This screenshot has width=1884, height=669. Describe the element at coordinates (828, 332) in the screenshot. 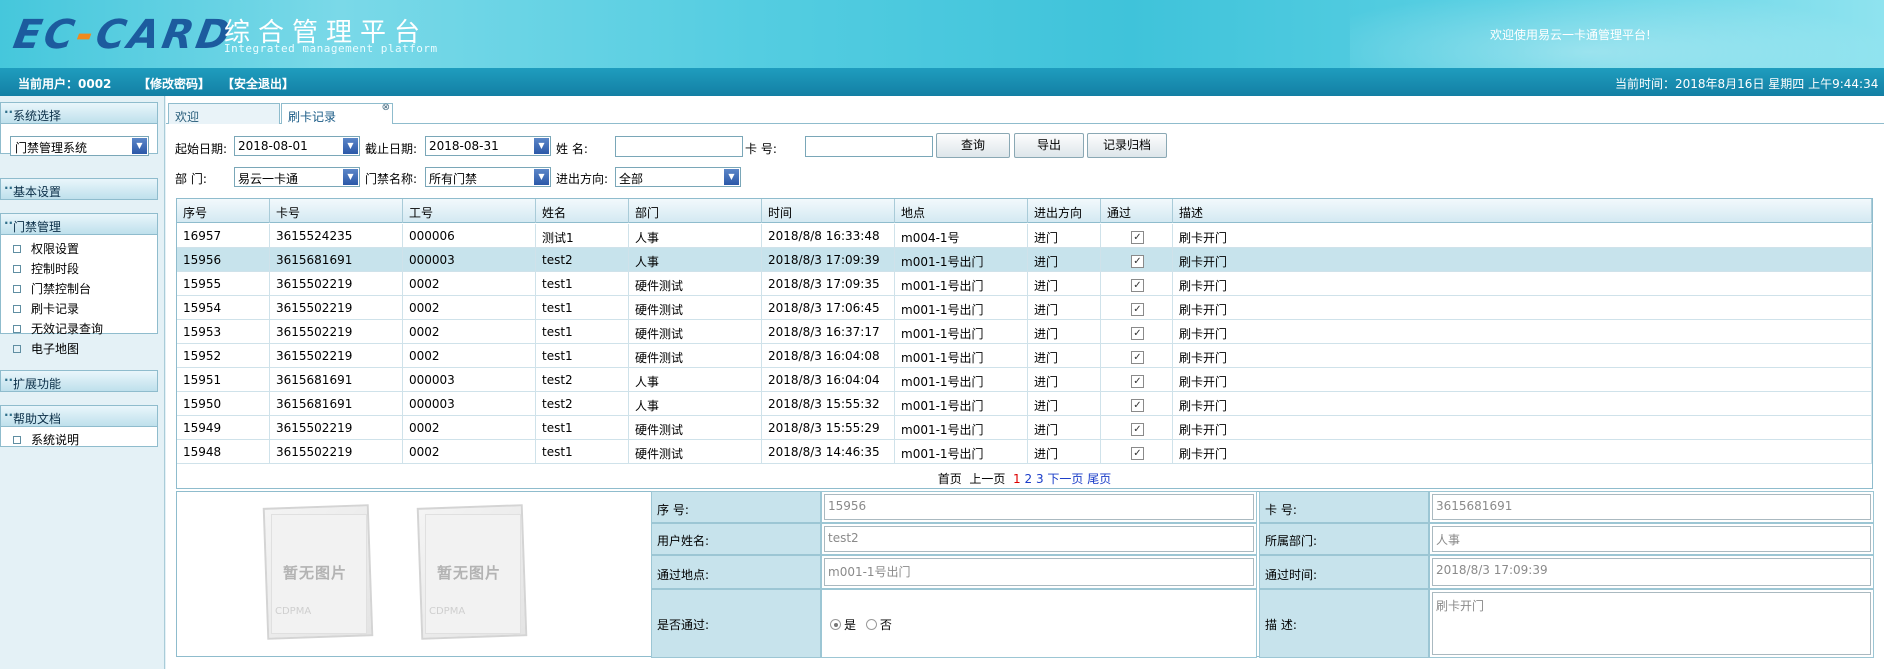

I see `cell-time: 2018/8/3 16:37:17` at that location.